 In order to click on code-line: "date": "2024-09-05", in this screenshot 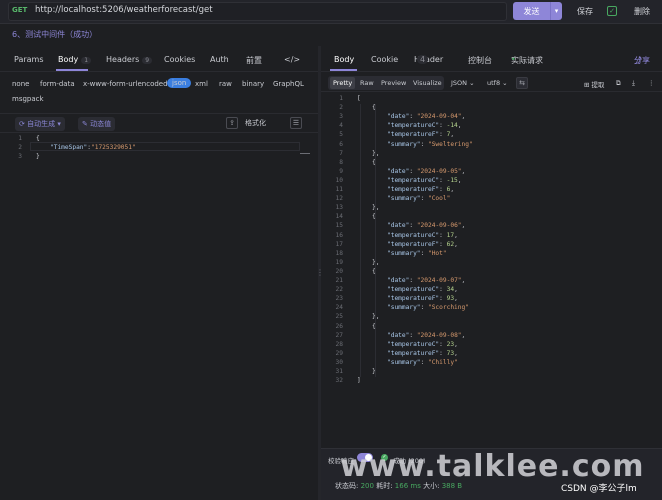, I will do `click(426, 171)`.